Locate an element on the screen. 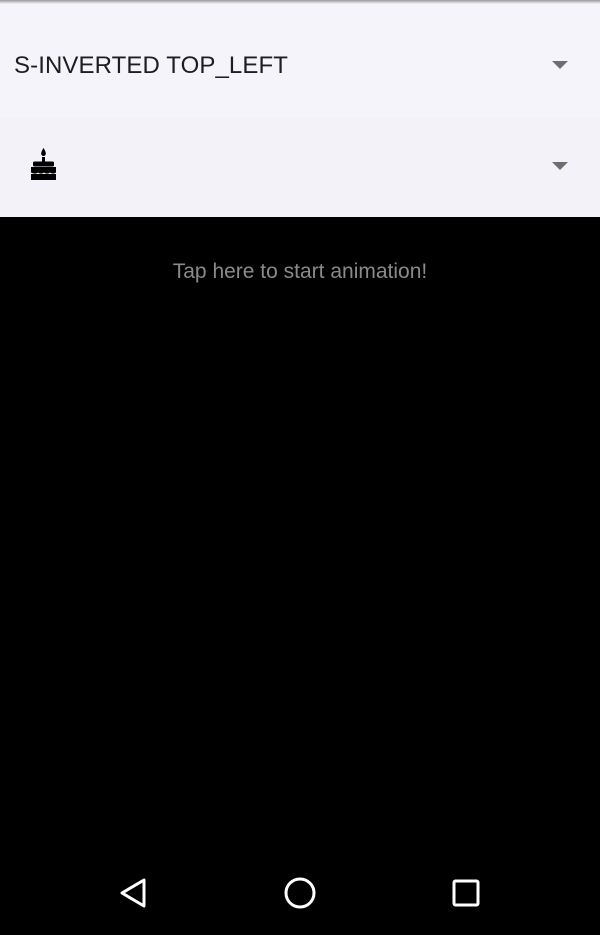 Image resolution: width=600 pixels, height=935 pixels. recent-square-icon is located at coordinates (466, 892).